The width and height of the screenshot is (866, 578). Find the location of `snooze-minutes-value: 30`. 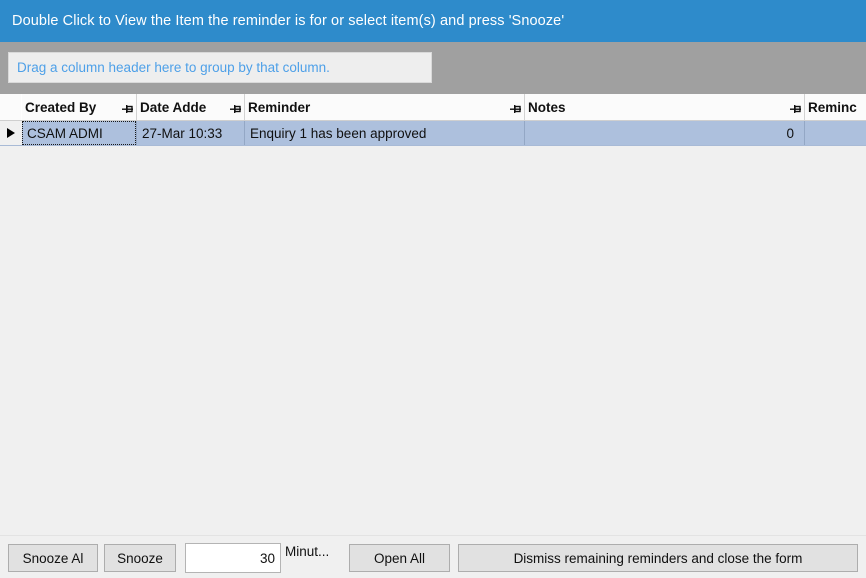

snooze-minutes-value: 30 is located at coordinates (267, 558).